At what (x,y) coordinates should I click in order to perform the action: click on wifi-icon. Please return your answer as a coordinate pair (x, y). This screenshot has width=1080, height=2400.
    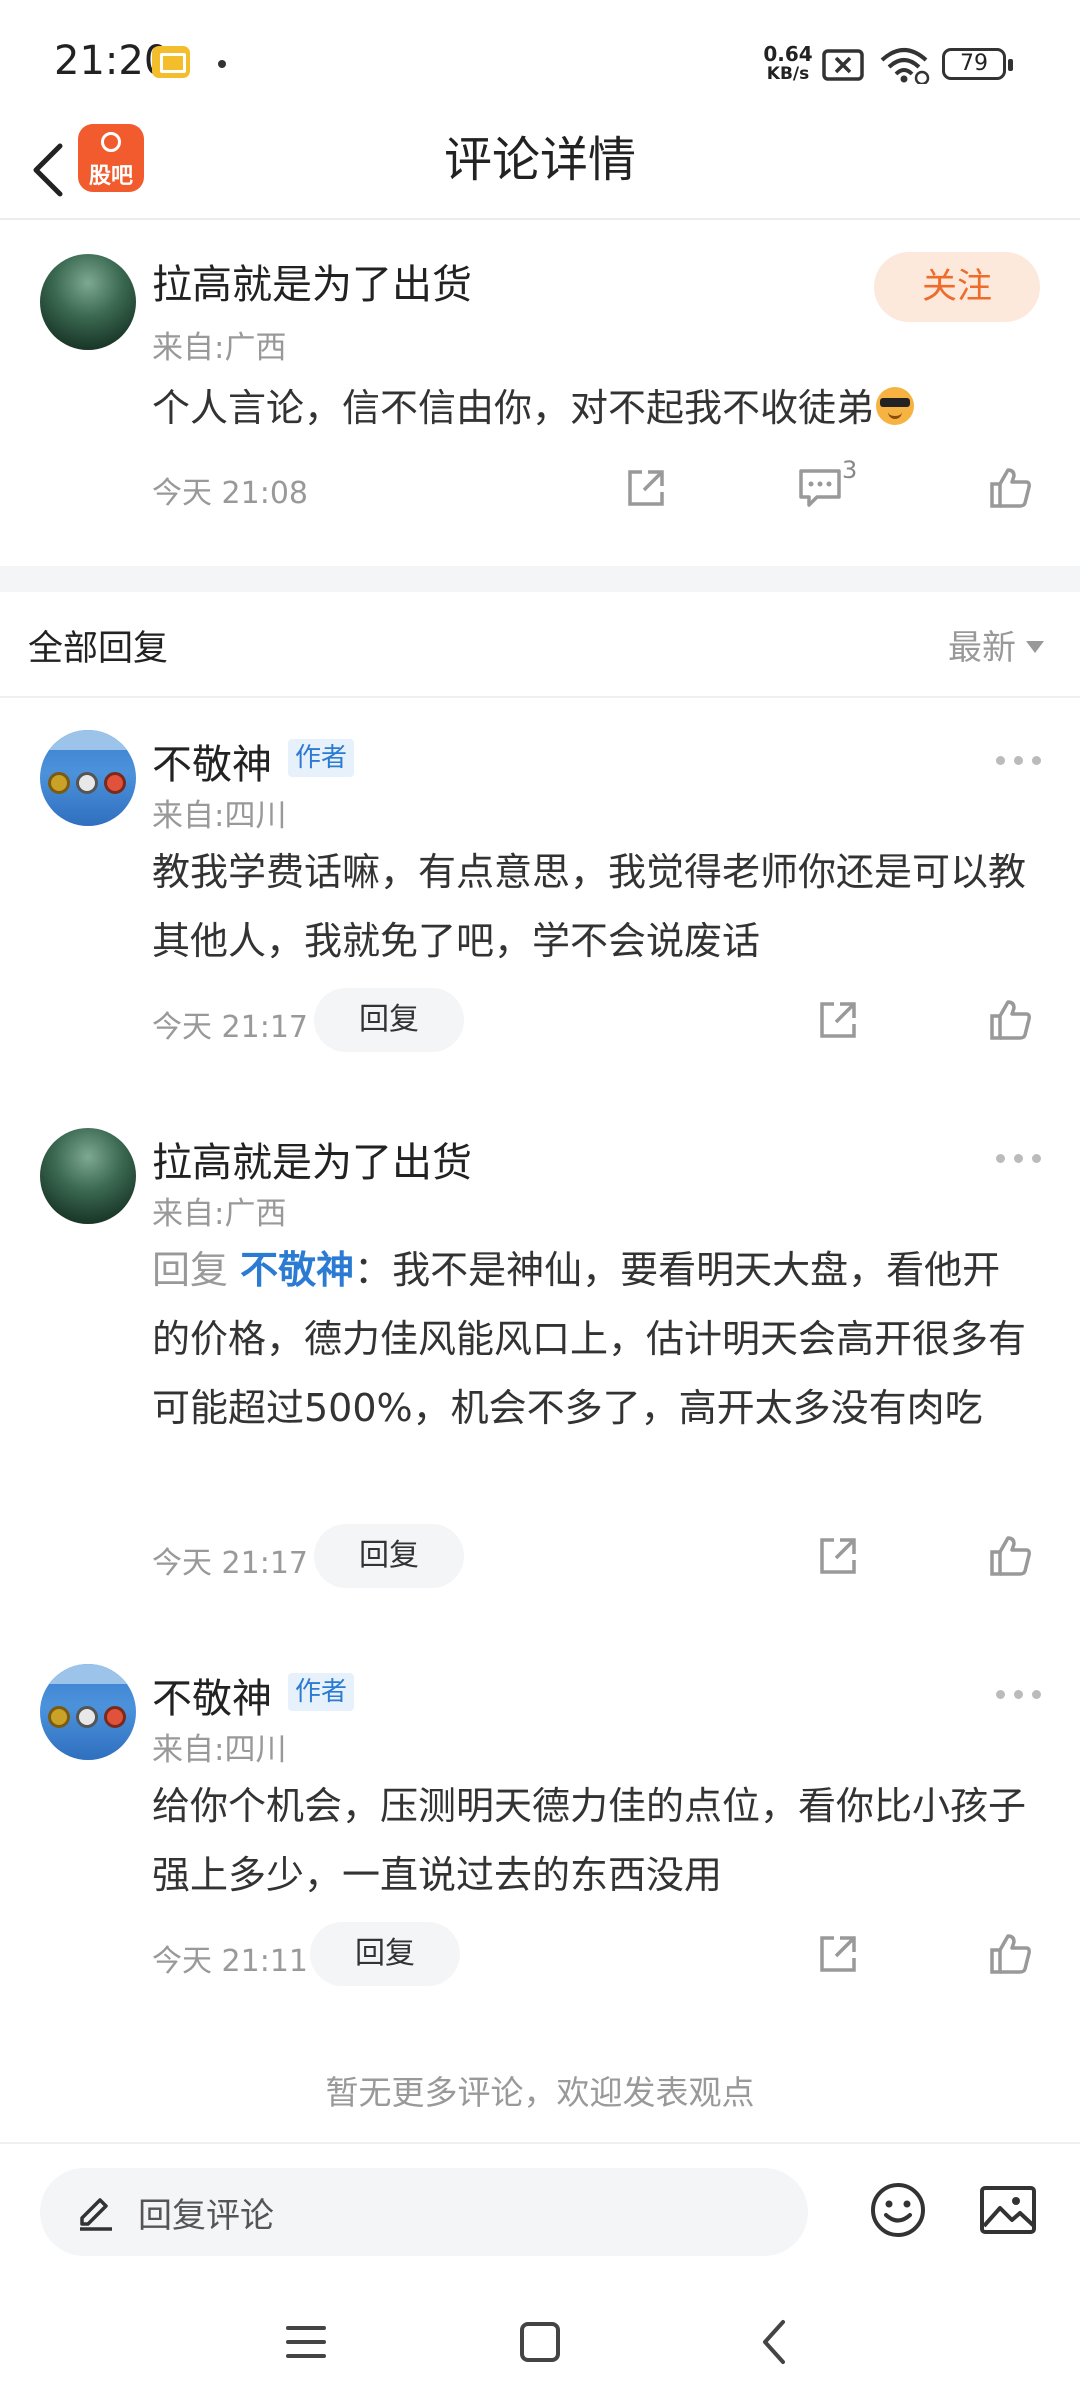
    Looking at the image, I should click on (904, 66).